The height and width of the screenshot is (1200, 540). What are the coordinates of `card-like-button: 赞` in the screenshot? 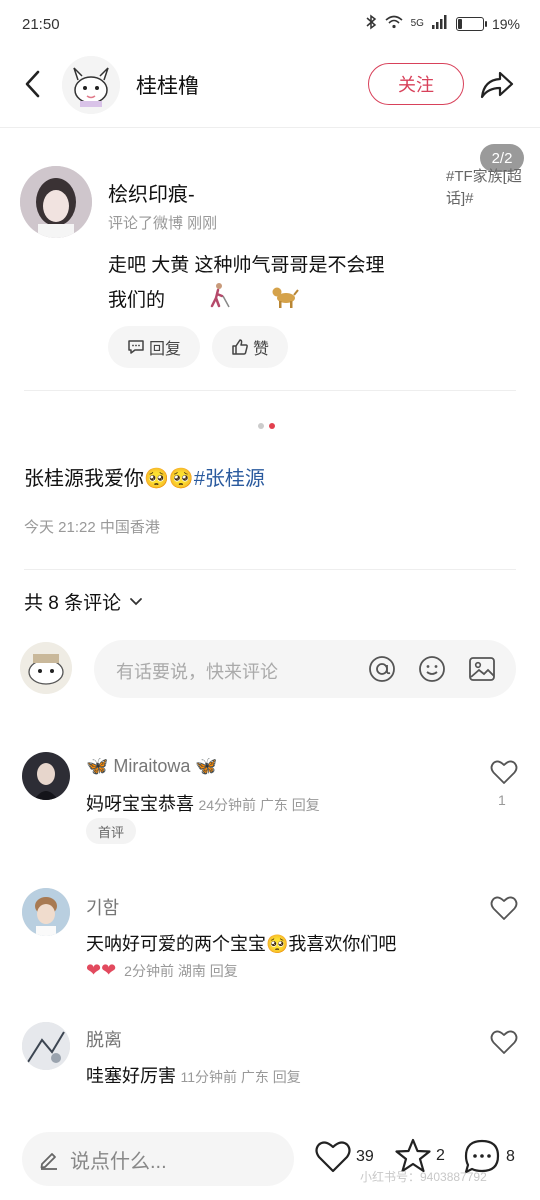 It's located at (250, 347).